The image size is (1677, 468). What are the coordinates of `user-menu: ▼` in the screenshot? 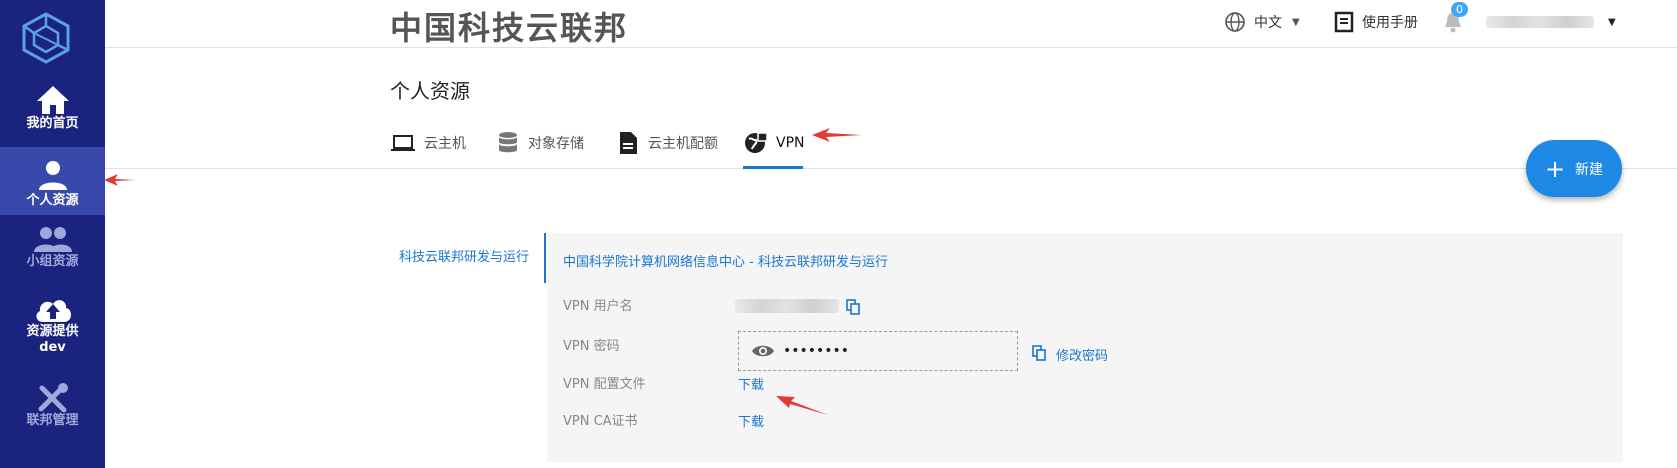 It's located at (1551, 22).